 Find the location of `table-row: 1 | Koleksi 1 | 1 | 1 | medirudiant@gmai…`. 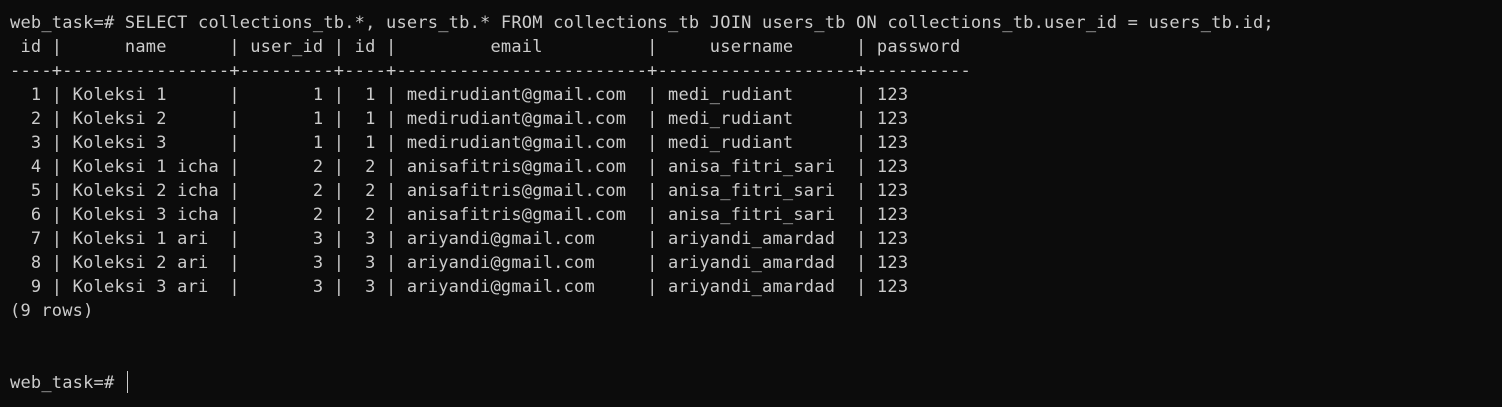

table-row: 1 | Koleksi 1 | 1 | 1 | medirudiant@gmai… is located at coordinates (459, 95).